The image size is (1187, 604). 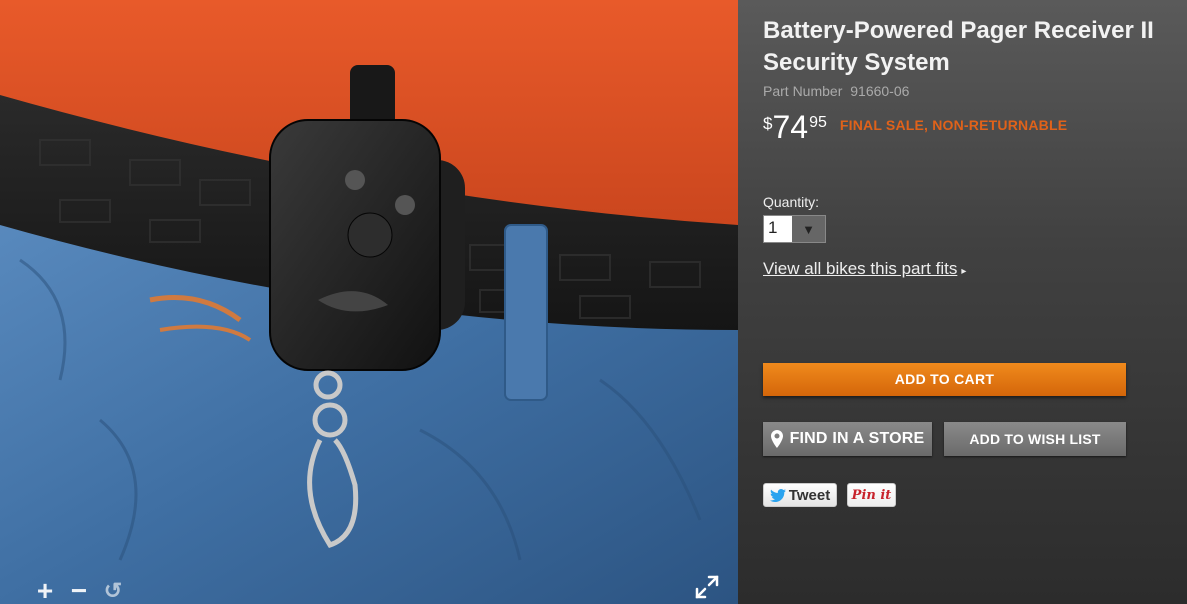 I want to click on map-pin-icon, so click(x=776, y=439).